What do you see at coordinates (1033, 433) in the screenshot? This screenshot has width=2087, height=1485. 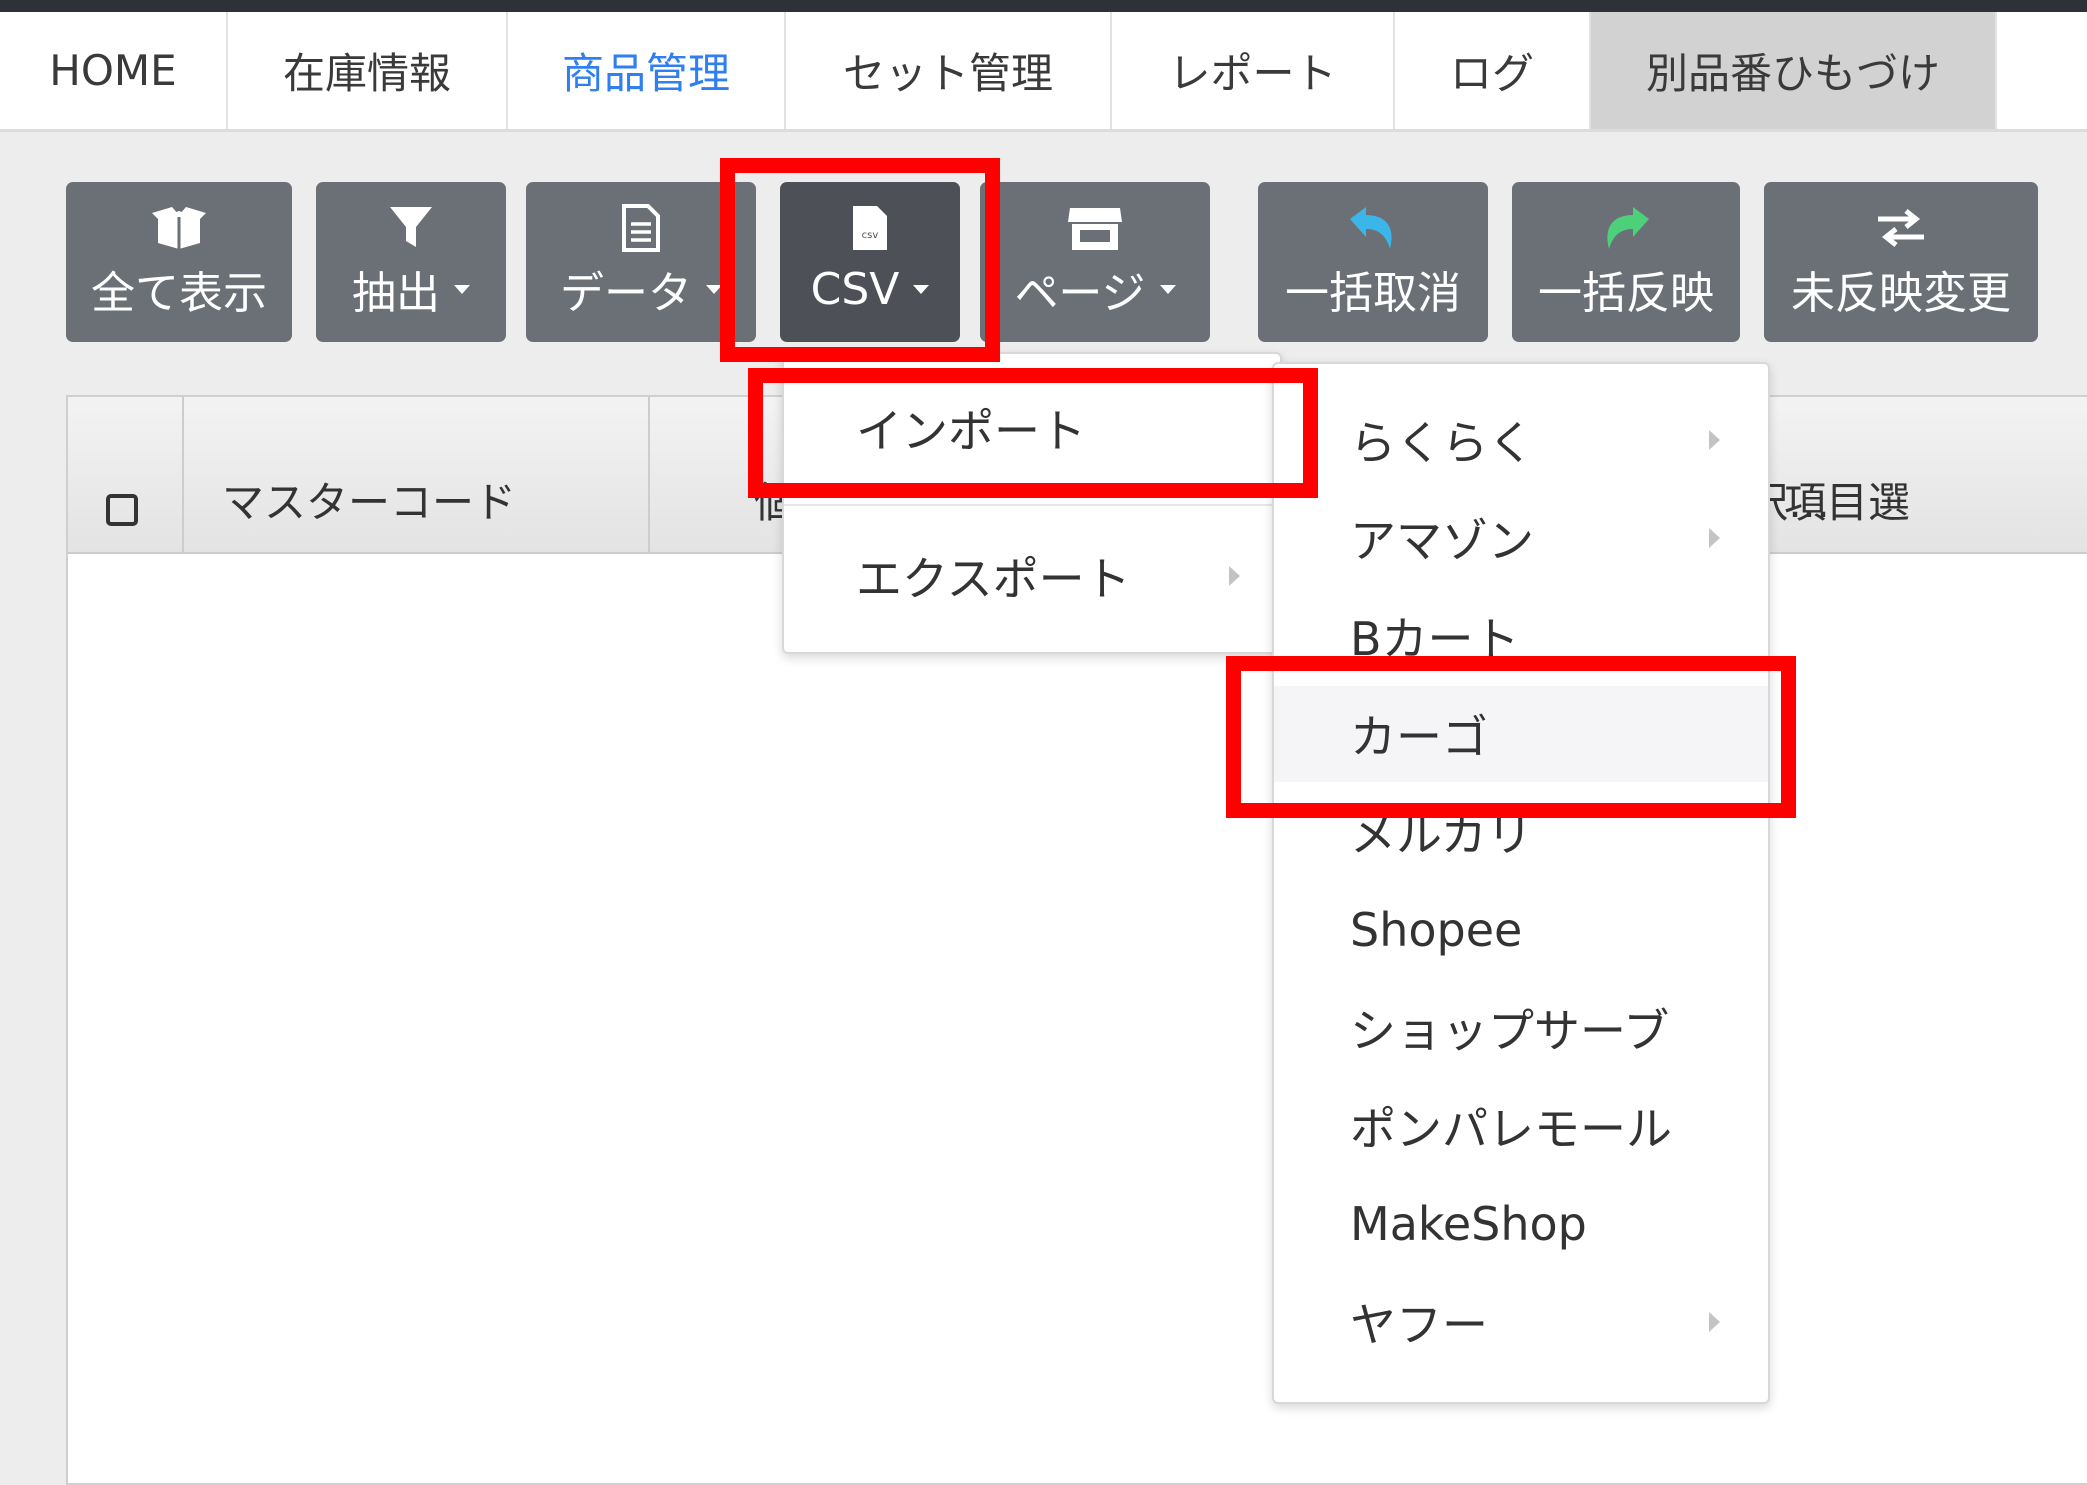 I see `highlight-import-item` at bounding box center [1033, 433].